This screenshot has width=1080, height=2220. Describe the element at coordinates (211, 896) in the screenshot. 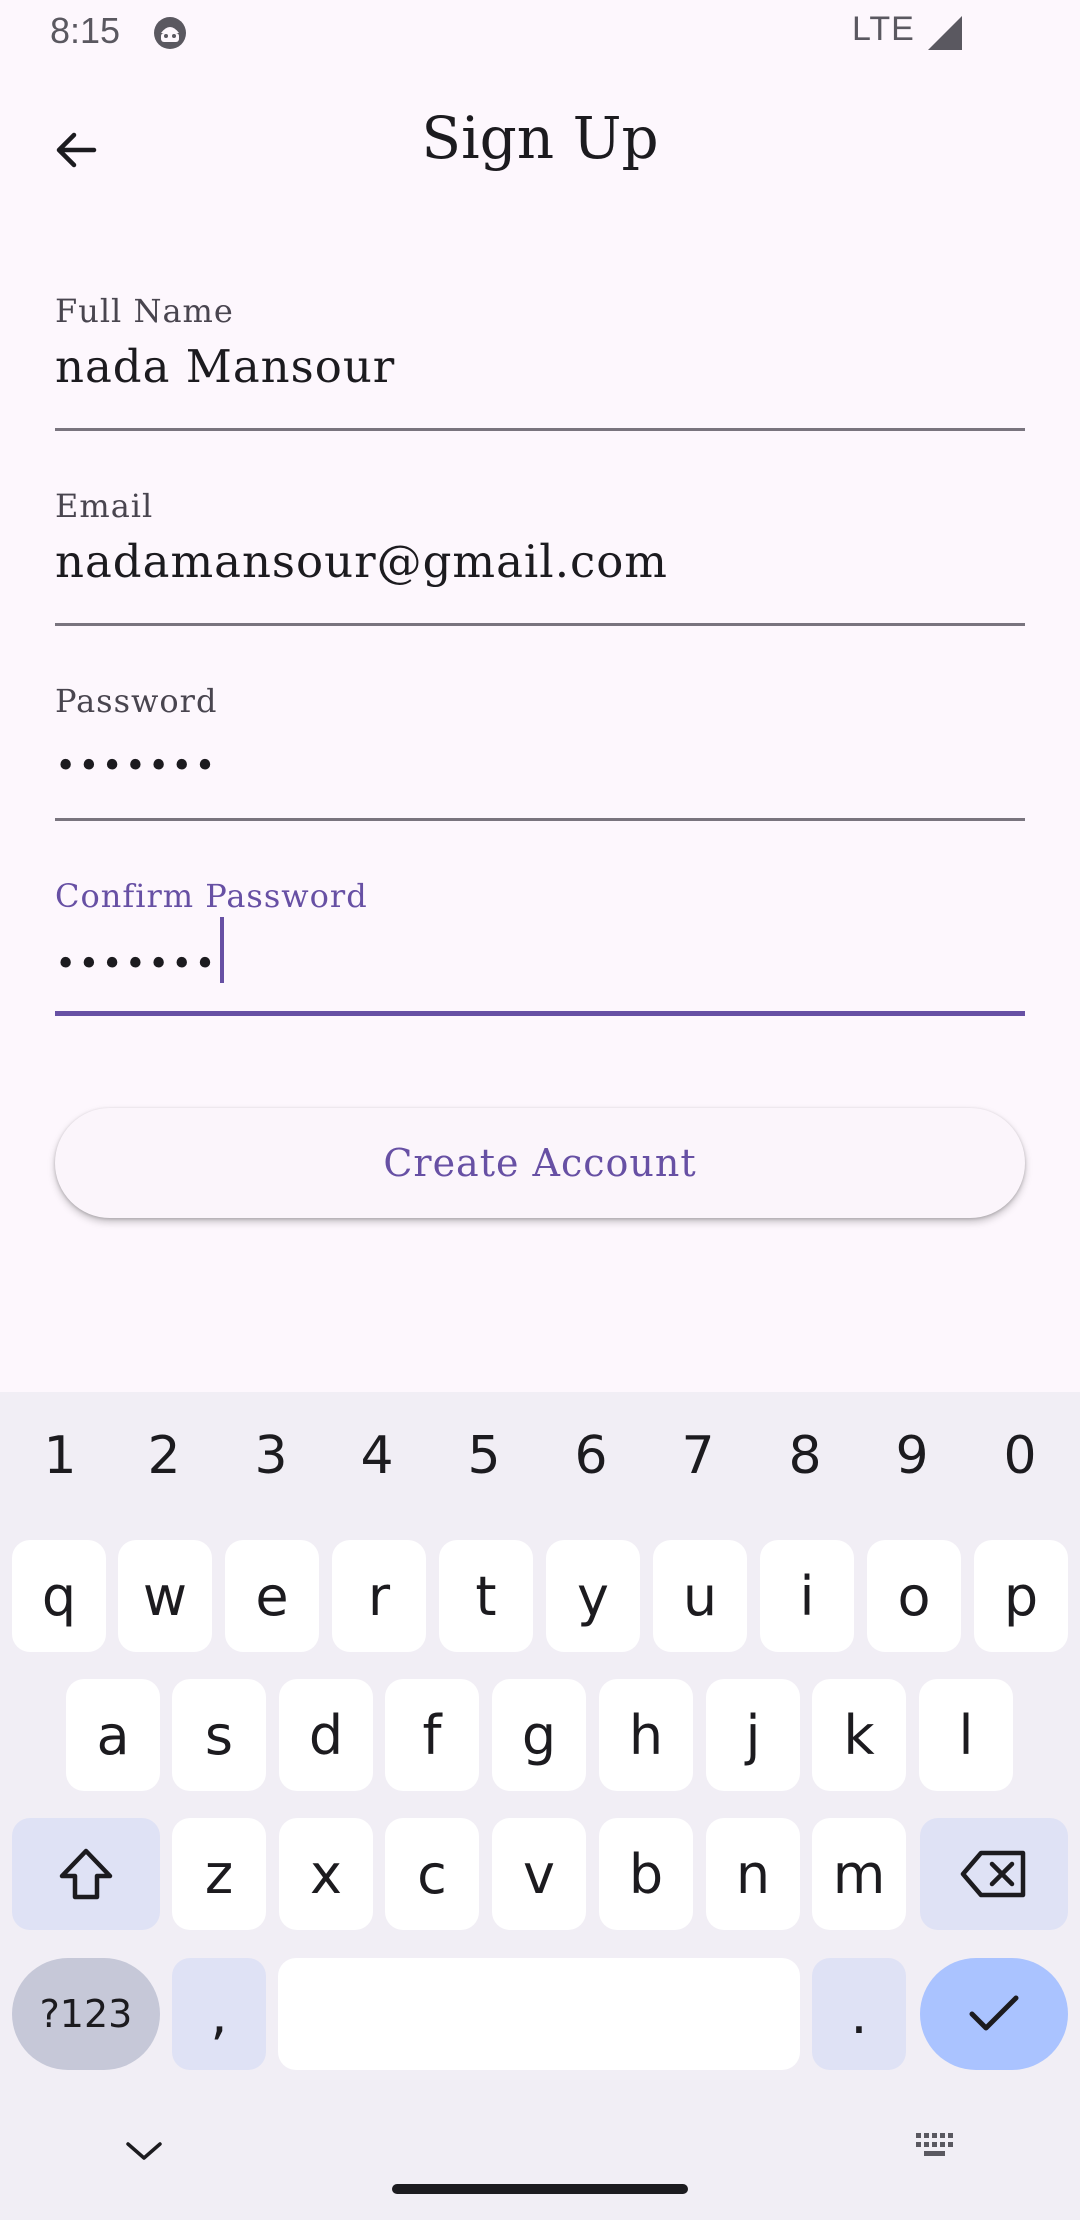

I see `confirm-password-label: Confirm Password` at that location.